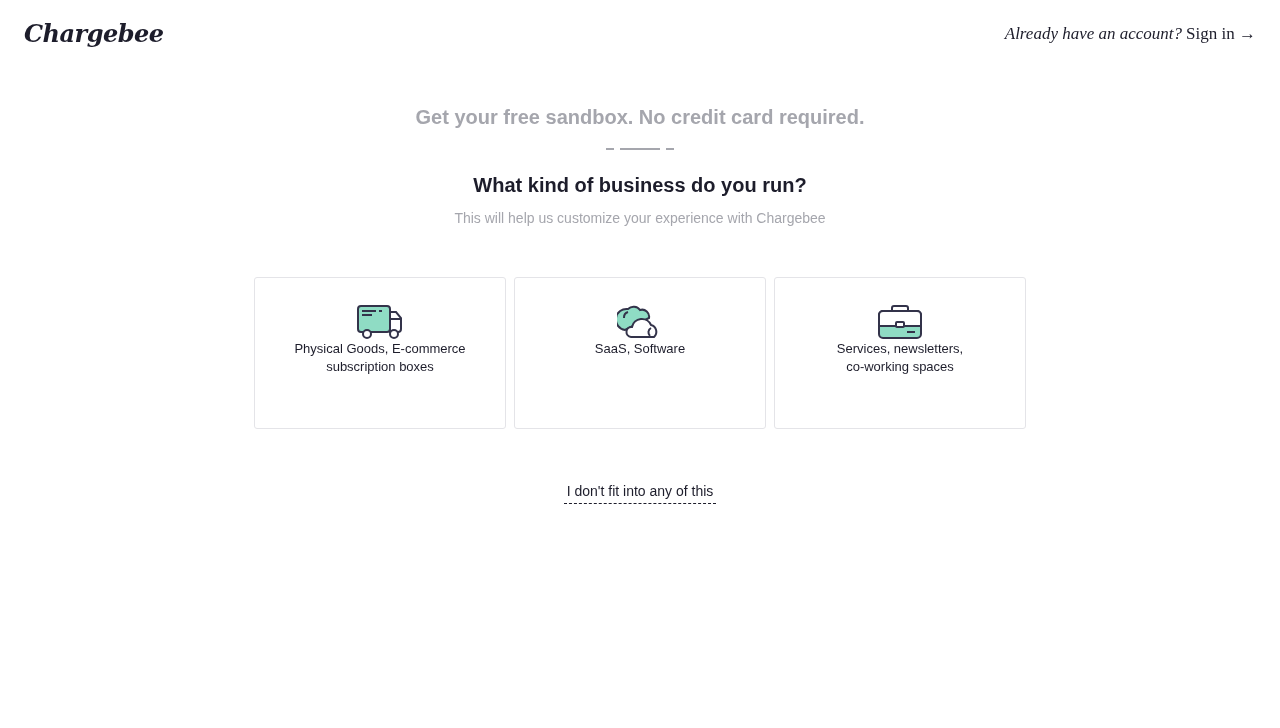 This screenshot has width=1280, height=728. What do you see at coordinates (640, 353) in the screenshot?
I see `business-option-card: SaaS, Software` at bounding box center [640, 353].